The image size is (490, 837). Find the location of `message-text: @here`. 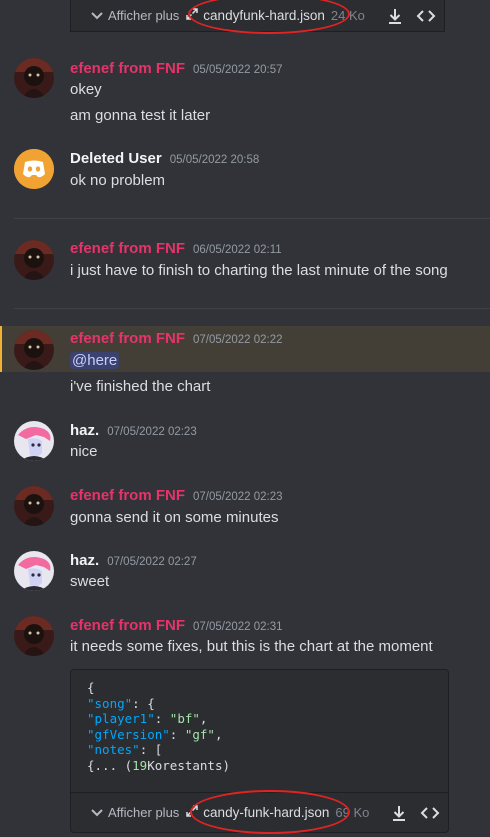

message-text: @here is located at coordinates (95, 360).